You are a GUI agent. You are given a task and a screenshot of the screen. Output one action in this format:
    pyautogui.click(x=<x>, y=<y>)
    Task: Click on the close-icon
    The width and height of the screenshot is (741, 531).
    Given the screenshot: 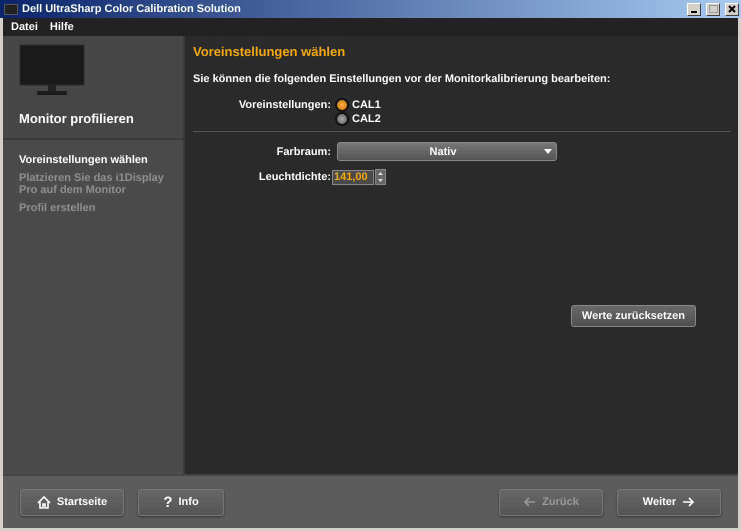 What is the action you would take?
    pyautogui.click(x=732, y=9)
    